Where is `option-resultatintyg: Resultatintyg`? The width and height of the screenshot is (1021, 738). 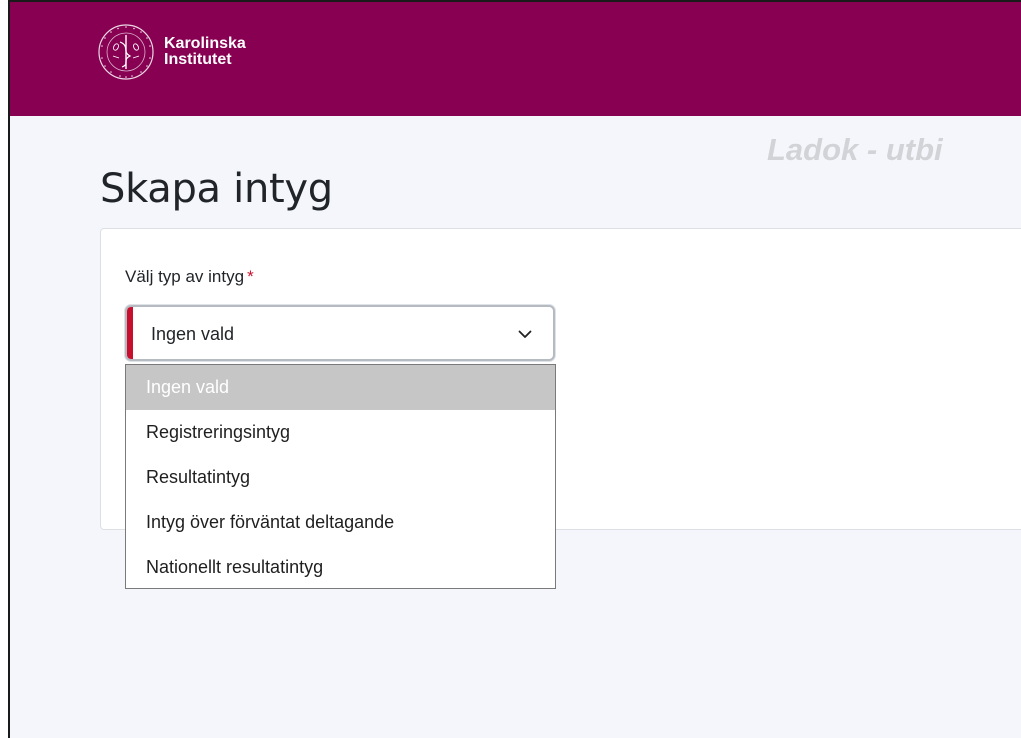 option-resultatintyg: Resultatintyg is located at coordinates (340, 477).